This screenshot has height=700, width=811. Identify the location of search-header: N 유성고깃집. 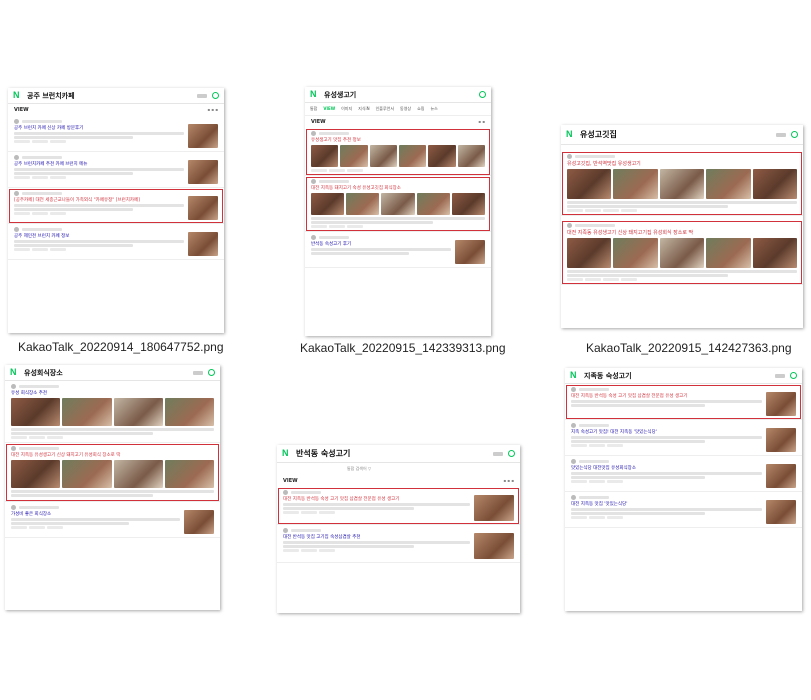
(682, 135).